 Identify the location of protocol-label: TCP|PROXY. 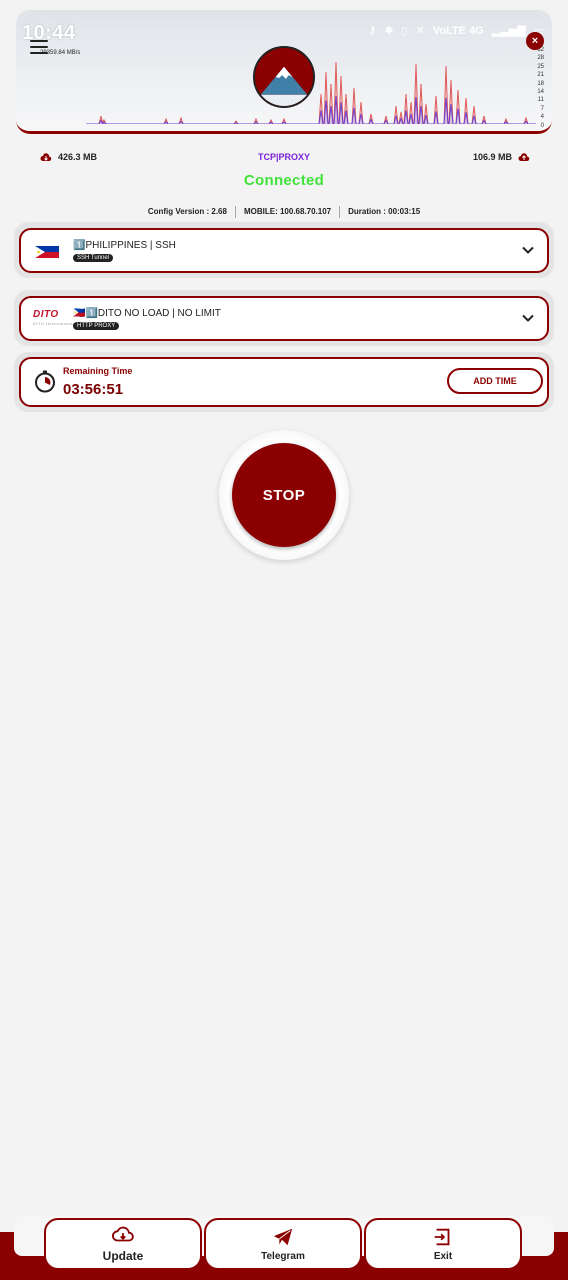
(284, 157).